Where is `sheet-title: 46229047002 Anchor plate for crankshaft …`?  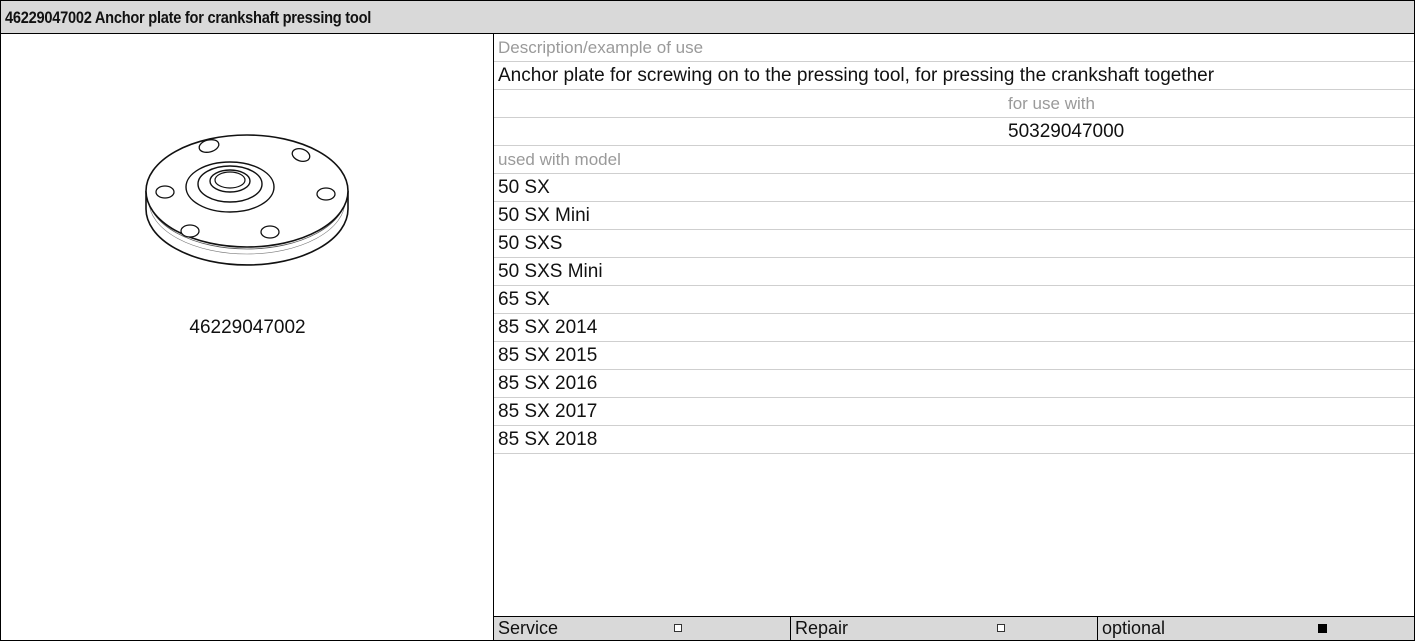
sheet-title: 46229047002 Anchor plate for crankshaft … is located at coordinates (188, 17).